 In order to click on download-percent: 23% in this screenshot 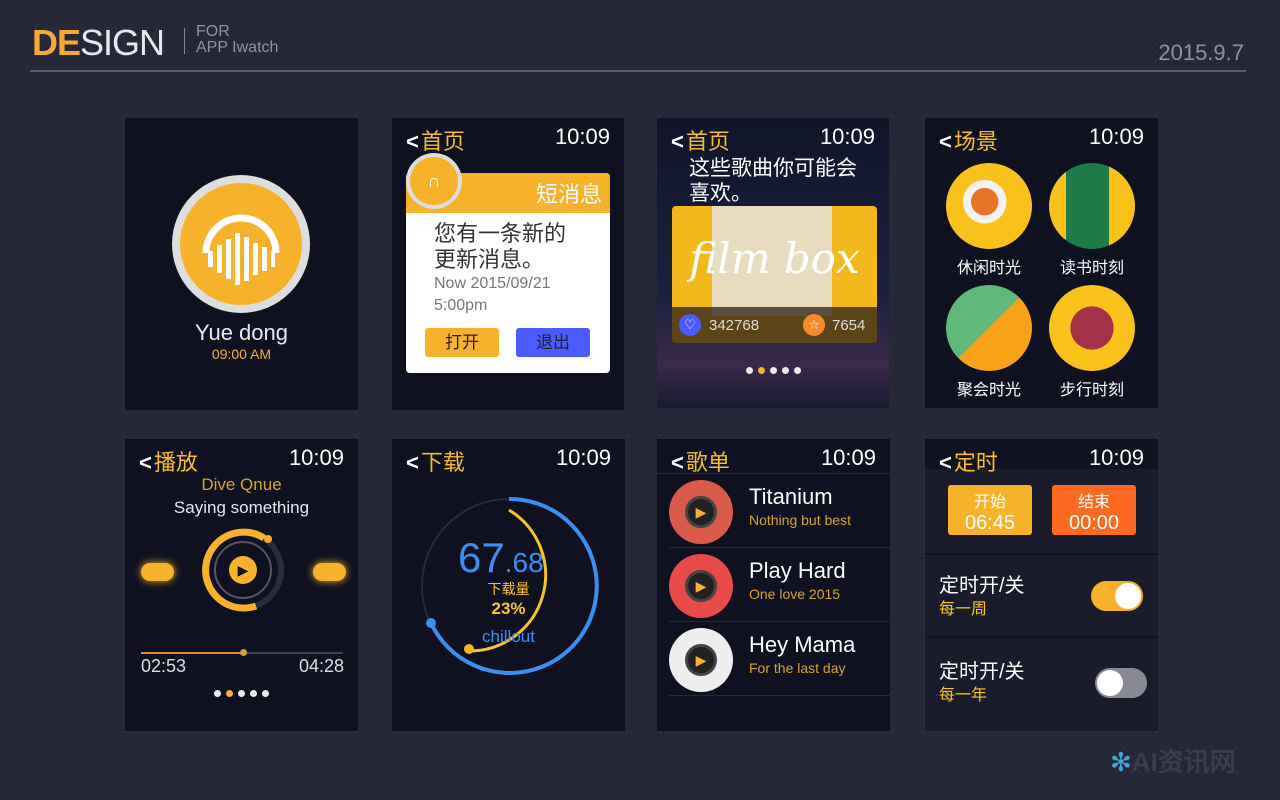, I will do `click(508, 608)`.